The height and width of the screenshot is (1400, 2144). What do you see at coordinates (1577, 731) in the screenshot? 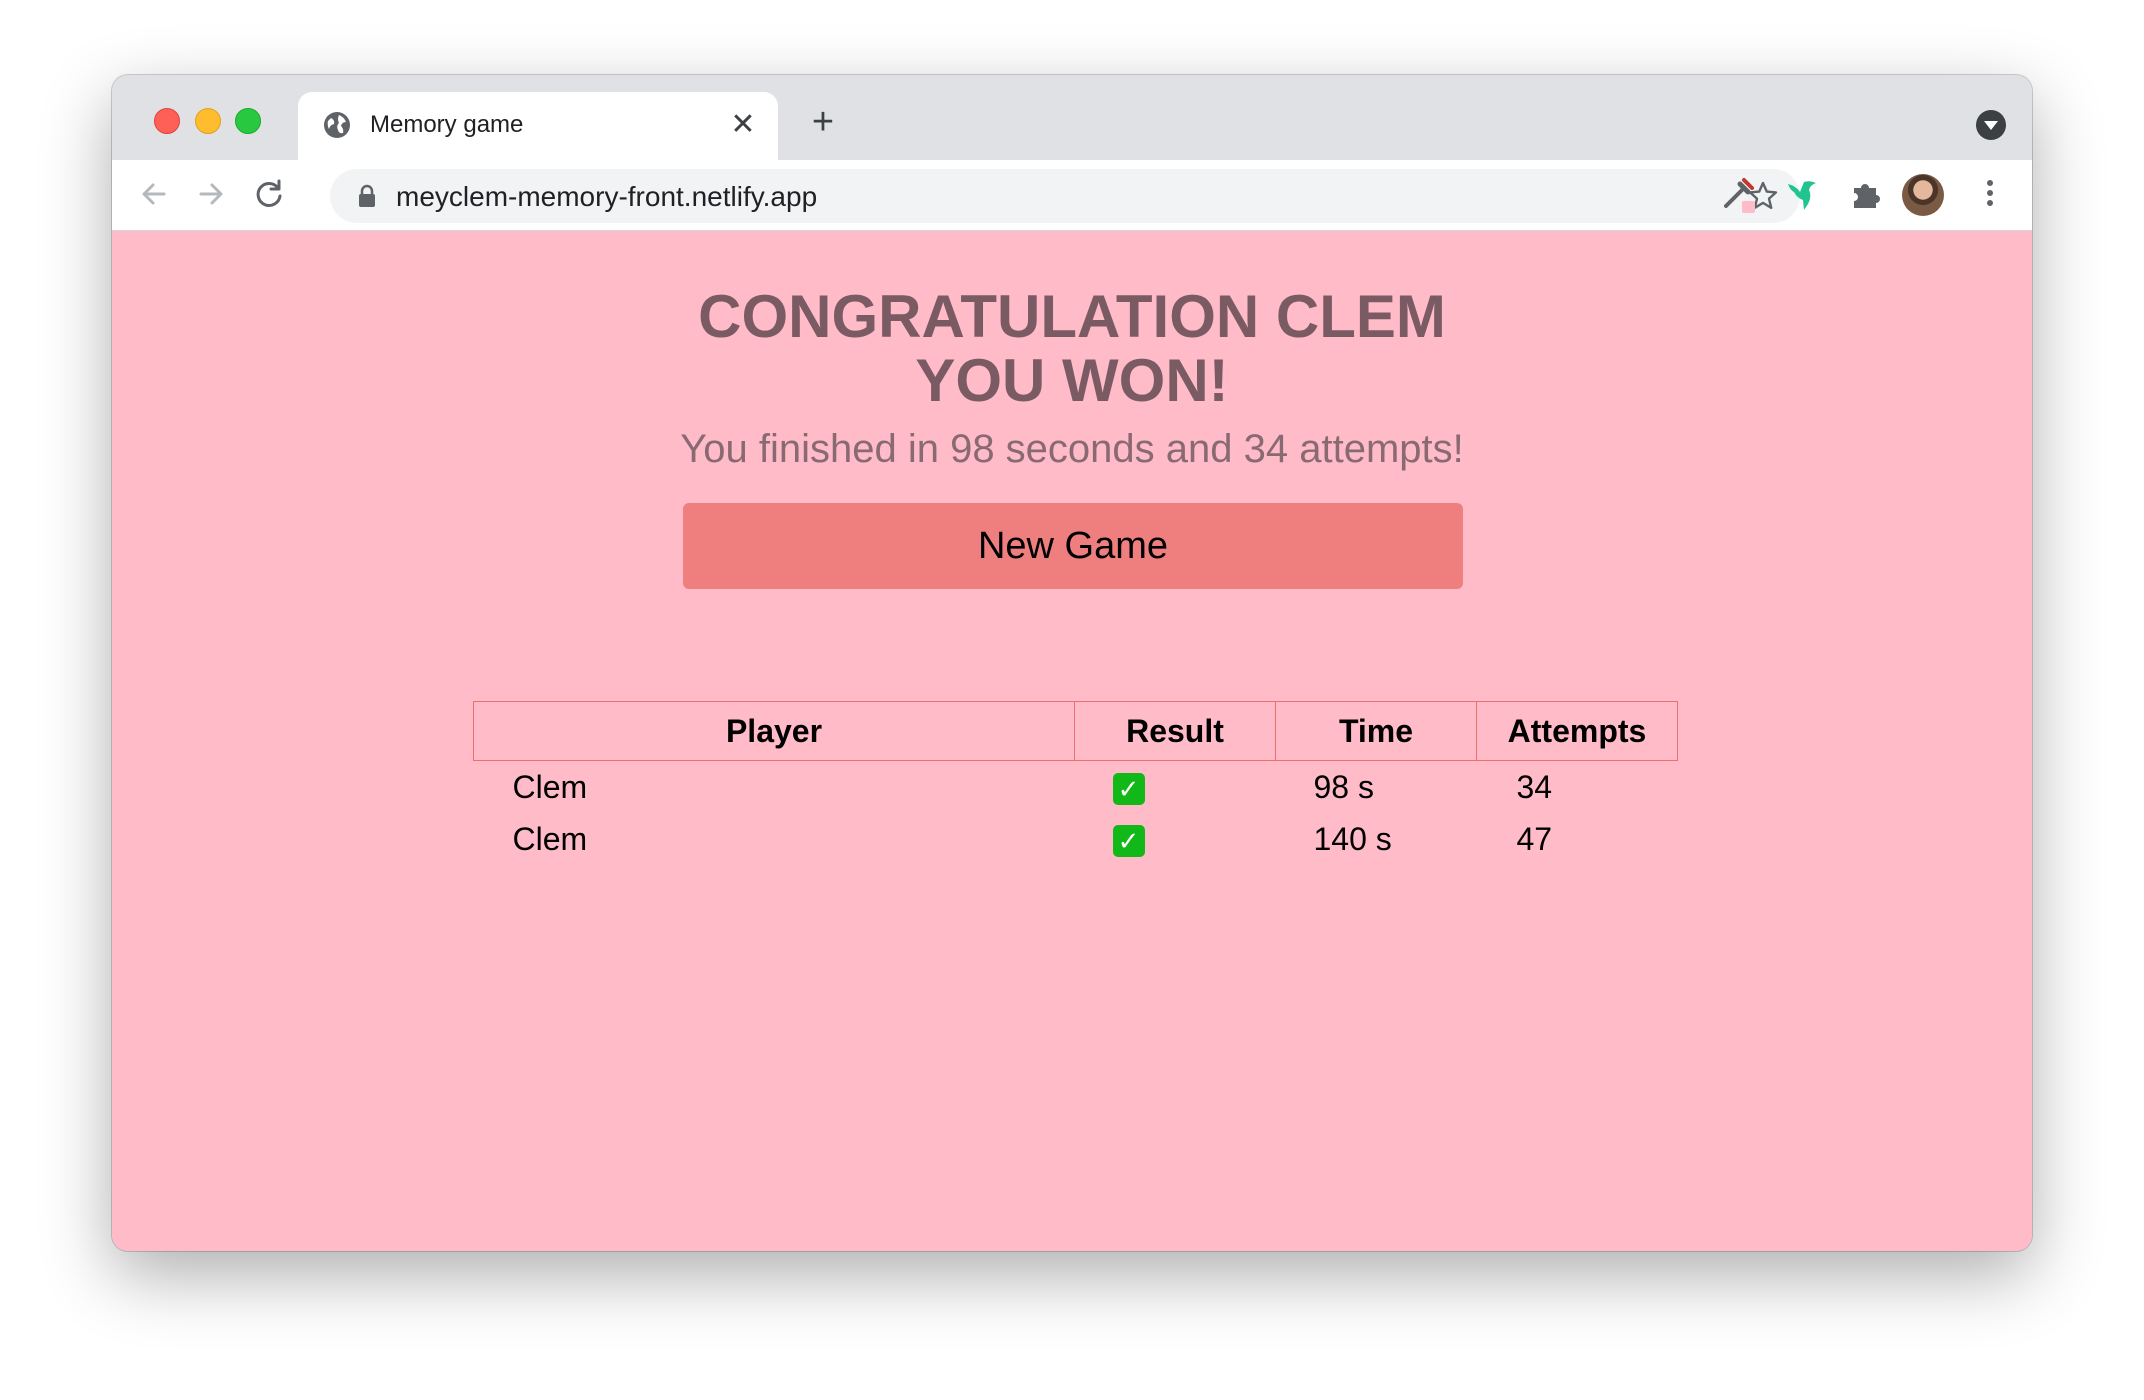
I see `header-attempts: Attempts` at bounding box center [1577, 731].